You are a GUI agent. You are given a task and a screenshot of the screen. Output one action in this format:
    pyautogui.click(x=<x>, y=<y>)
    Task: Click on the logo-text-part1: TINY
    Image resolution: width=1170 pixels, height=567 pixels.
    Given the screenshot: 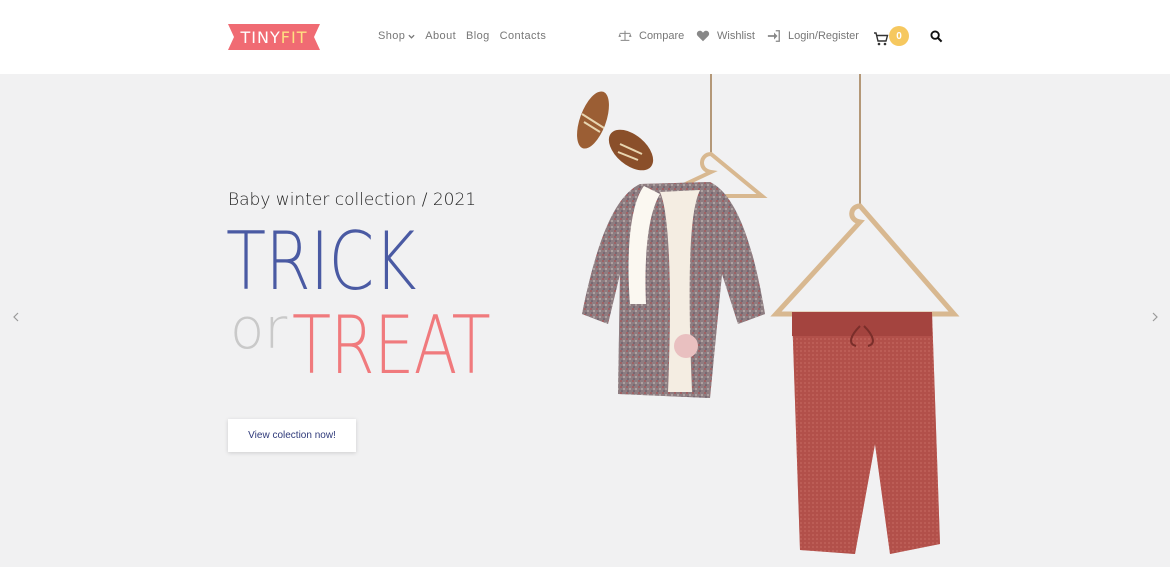 What is the action you would take?
    pyautogui.click(x=260, y=37)
    